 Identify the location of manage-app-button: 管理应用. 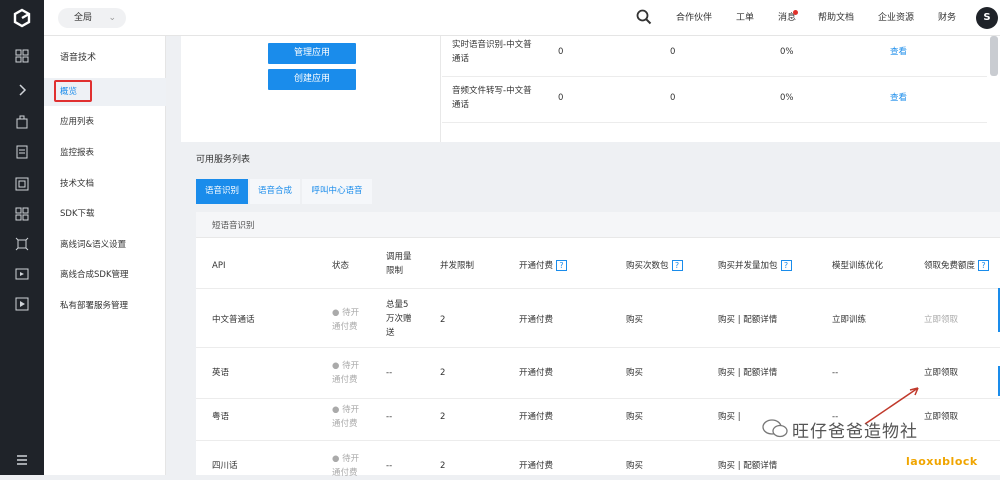
(312, 53).